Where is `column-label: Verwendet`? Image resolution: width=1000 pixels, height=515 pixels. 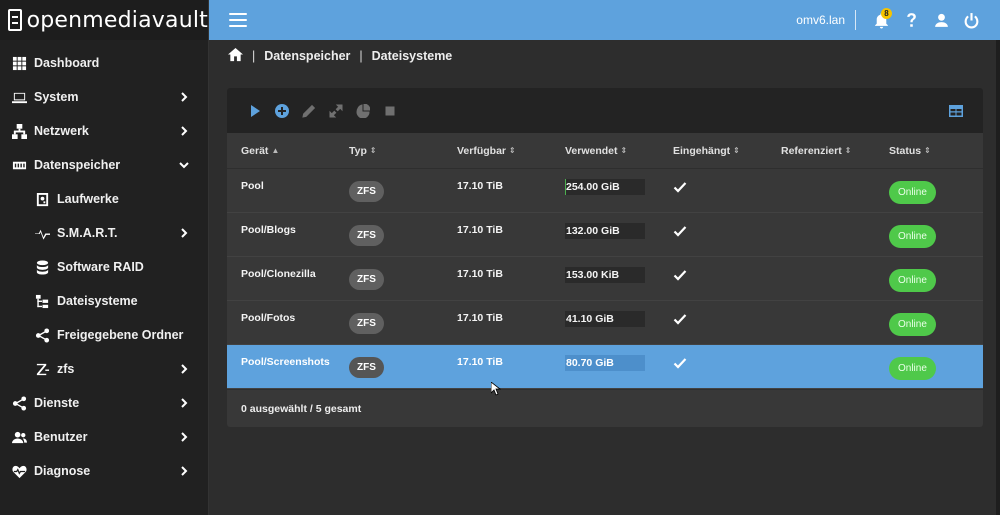
column-label: Verwendet is located at coordinates (591, 150).